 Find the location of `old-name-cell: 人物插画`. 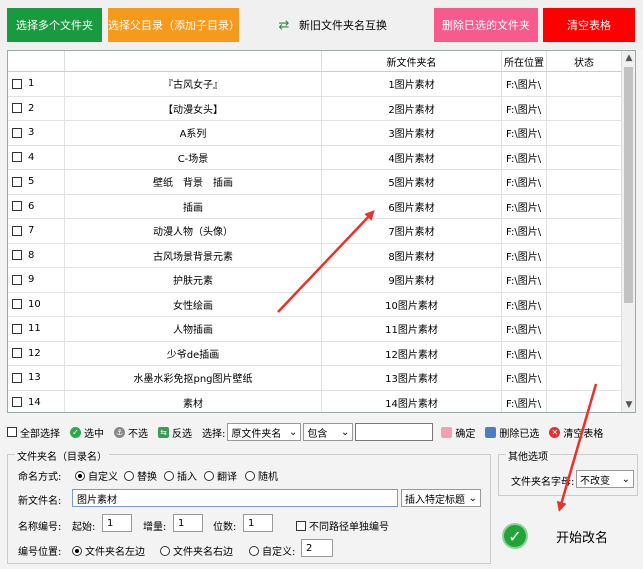

old-name-cell: 人物插画 is located at coordinates (193, 329).